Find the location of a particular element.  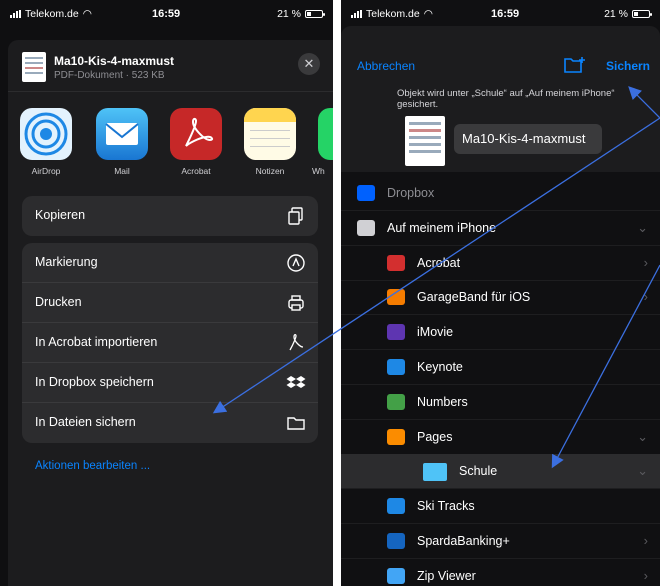

folder-row-pages: Pages ⌄ is located at coordinates (500, 437).